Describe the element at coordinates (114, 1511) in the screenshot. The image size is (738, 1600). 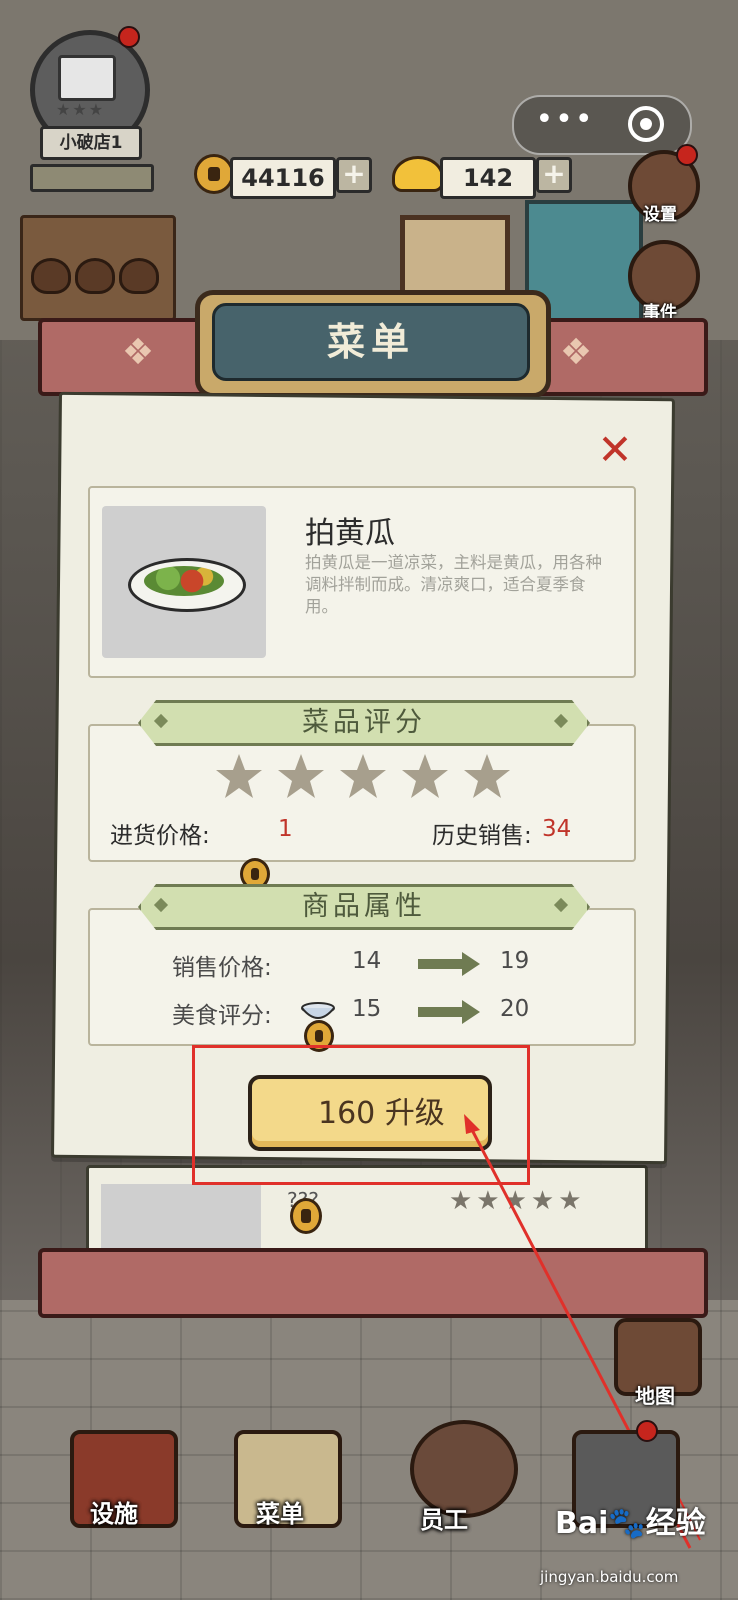
I see `nav-facilities: 设施` at that location.